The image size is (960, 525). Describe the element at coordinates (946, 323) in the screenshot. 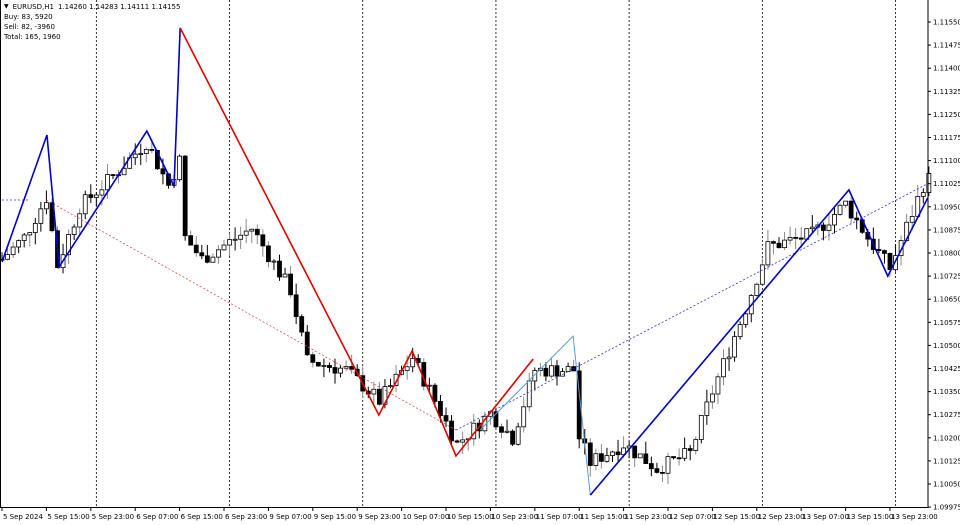

I see `price-label: 1.10575` at that location.